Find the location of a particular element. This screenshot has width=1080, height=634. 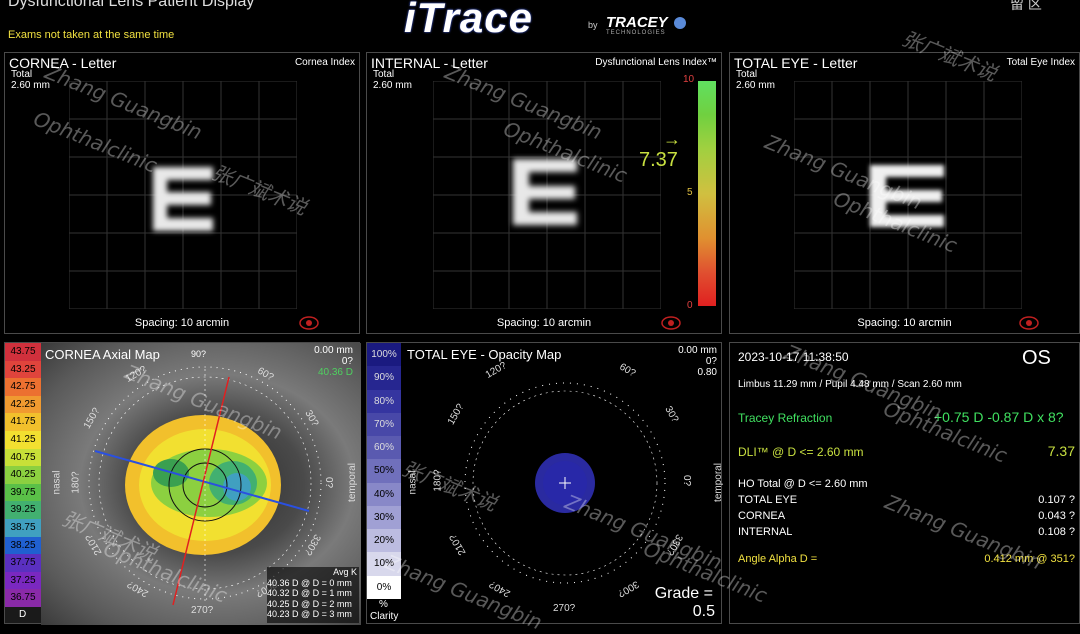

axial-tick-0: 0? is located at coordinates (329, 482).